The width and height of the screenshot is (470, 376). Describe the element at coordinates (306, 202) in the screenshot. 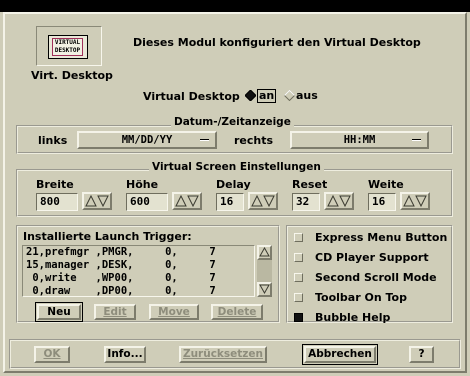

I see `reset-input: 32` at that location.